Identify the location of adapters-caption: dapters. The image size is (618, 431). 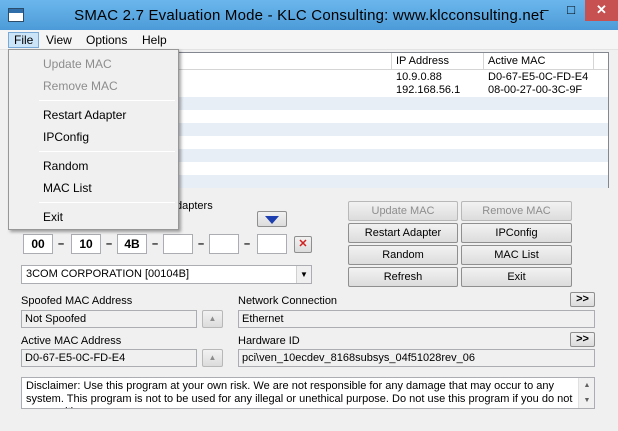
(194, 206).